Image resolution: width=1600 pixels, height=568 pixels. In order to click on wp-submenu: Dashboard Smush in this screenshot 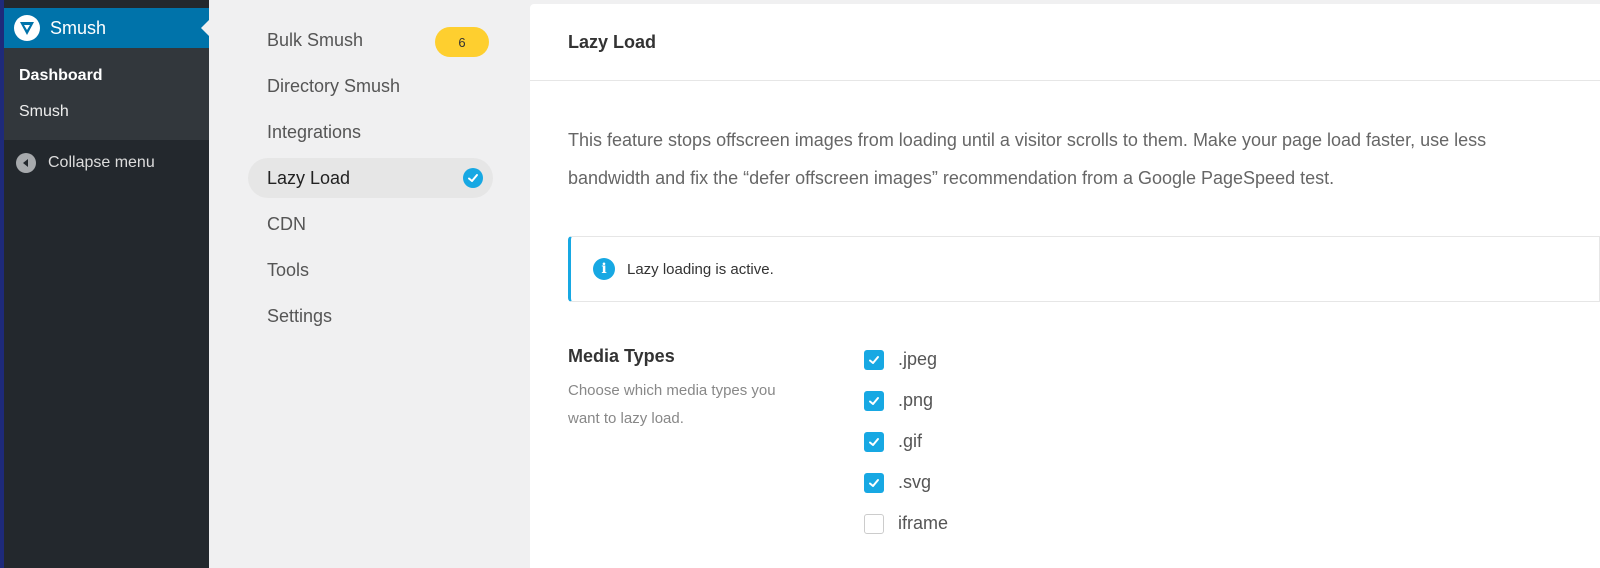, I will do `click(106, 94)`.